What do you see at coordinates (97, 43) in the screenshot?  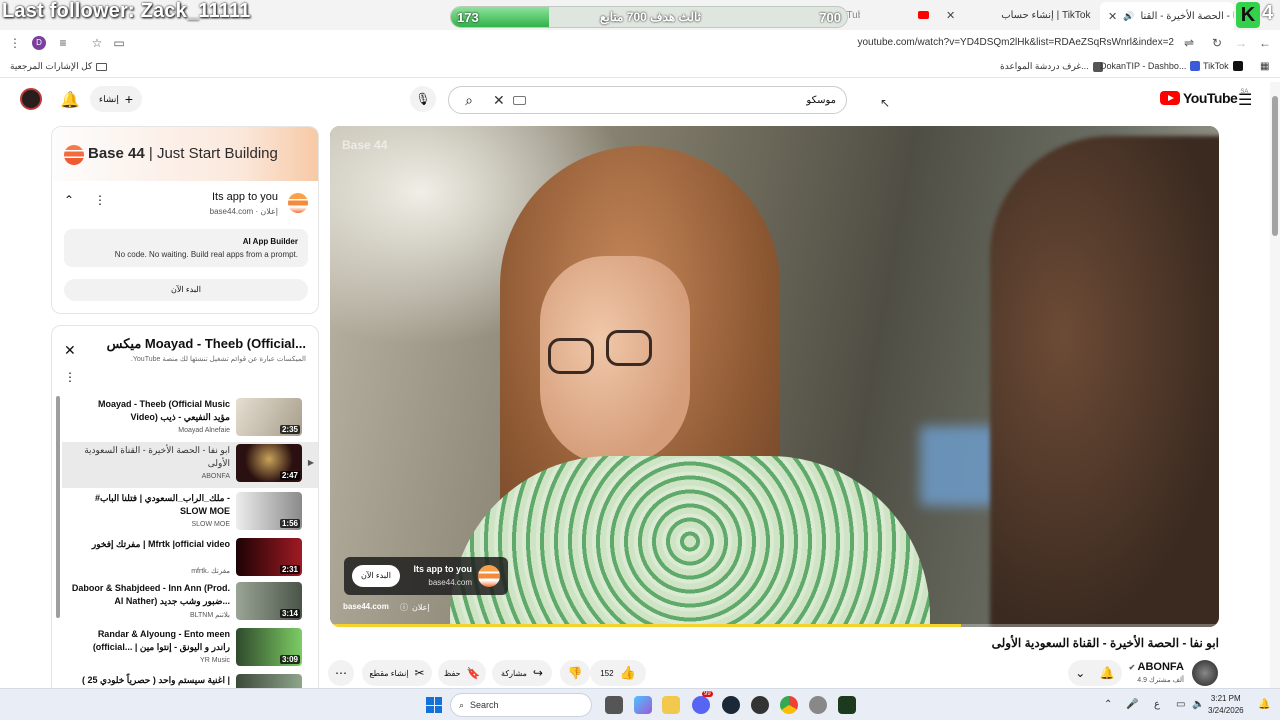 I see `bookmark-star-icon: ☆` at bounding box center [97, 43].